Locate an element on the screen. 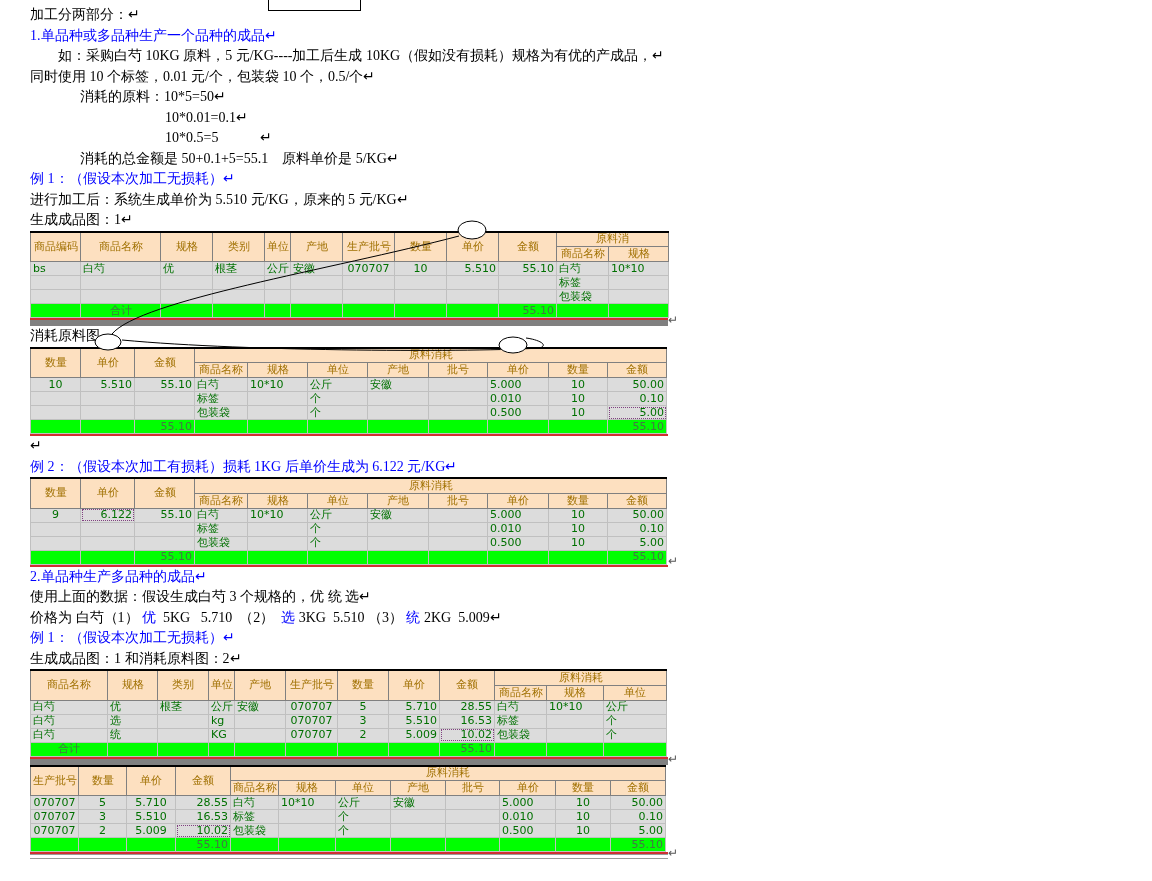  paragraph: 生成成品图：1↵ is located at coordinates (81, 220).